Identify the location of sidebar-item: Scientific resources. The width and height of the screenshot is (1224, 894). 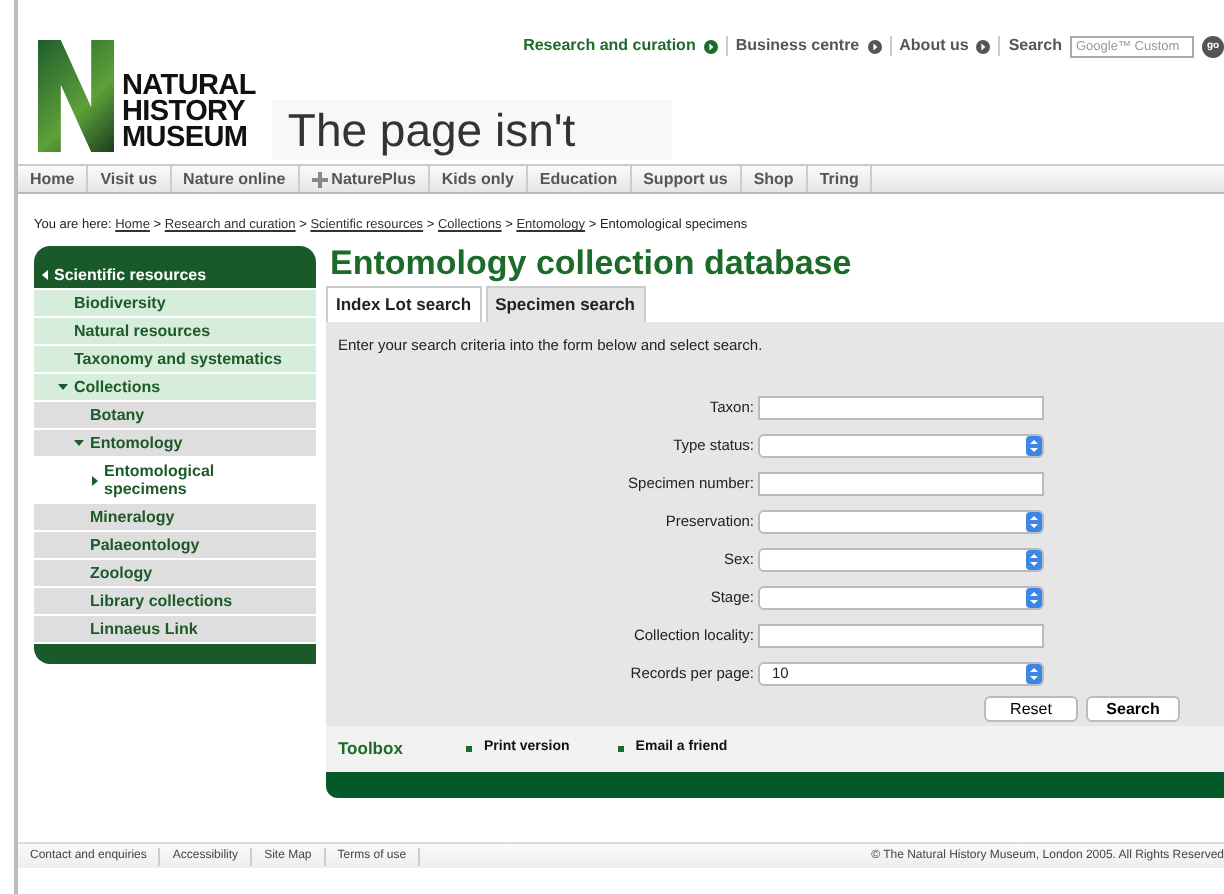
(175, 276).